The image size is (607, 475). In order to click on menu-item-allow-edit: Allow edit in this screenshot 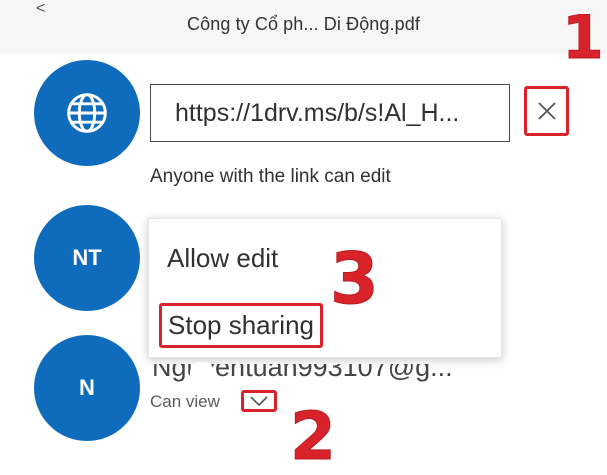, I will do `click(222, 258)`.